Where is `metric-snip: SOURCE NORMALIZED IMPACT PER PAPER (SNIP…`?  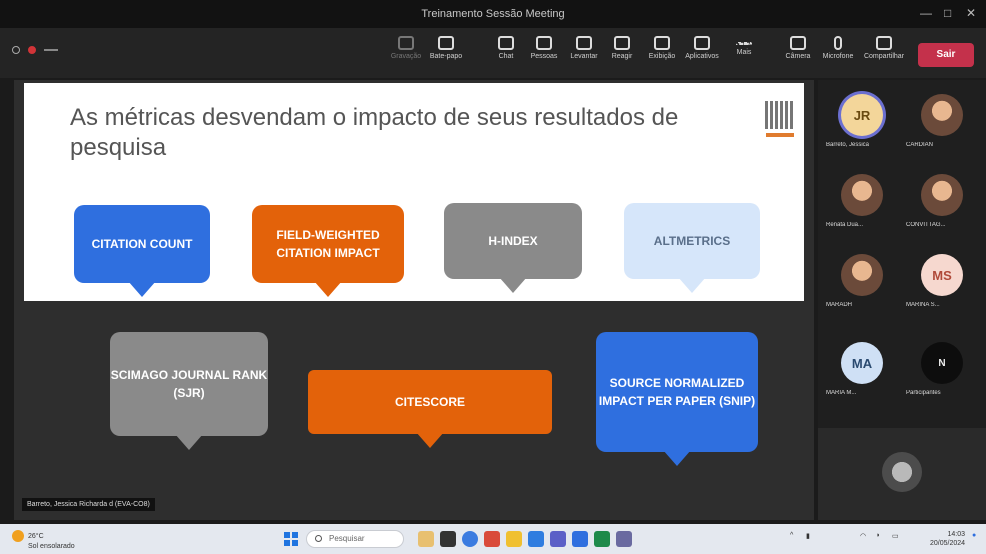
metric-snip: SOURCE NORMALIZED IMPACT PER PAPER (SNIP… is located at coordinates (677, 399).